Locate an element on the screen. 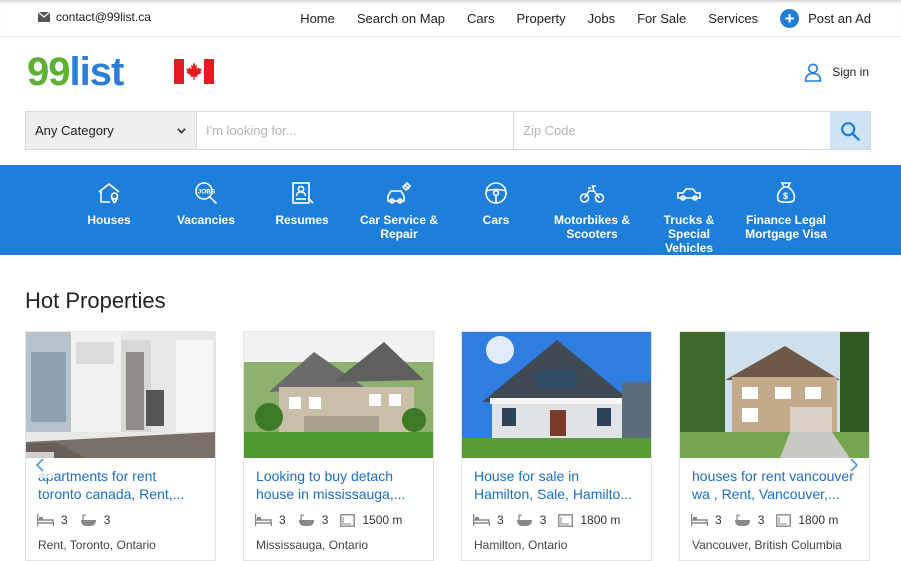 The width and height of the screenshot is (901, 561). search-button is located at coordinates (850, 130).